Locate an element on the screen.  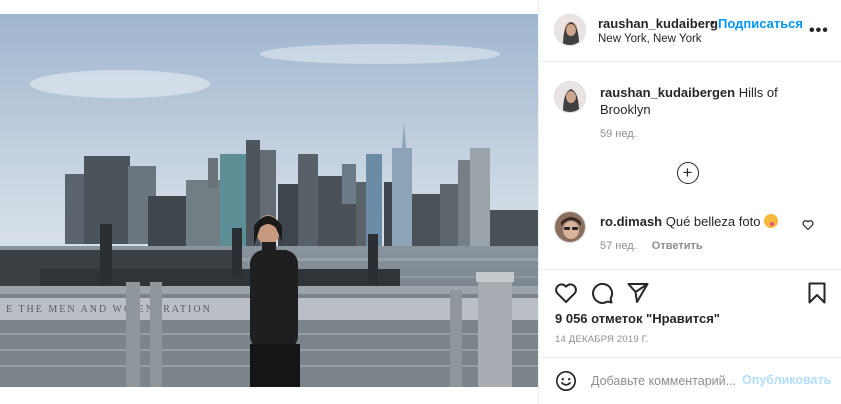
publish-button: Опубликовать is located at coordinates (786, 380).